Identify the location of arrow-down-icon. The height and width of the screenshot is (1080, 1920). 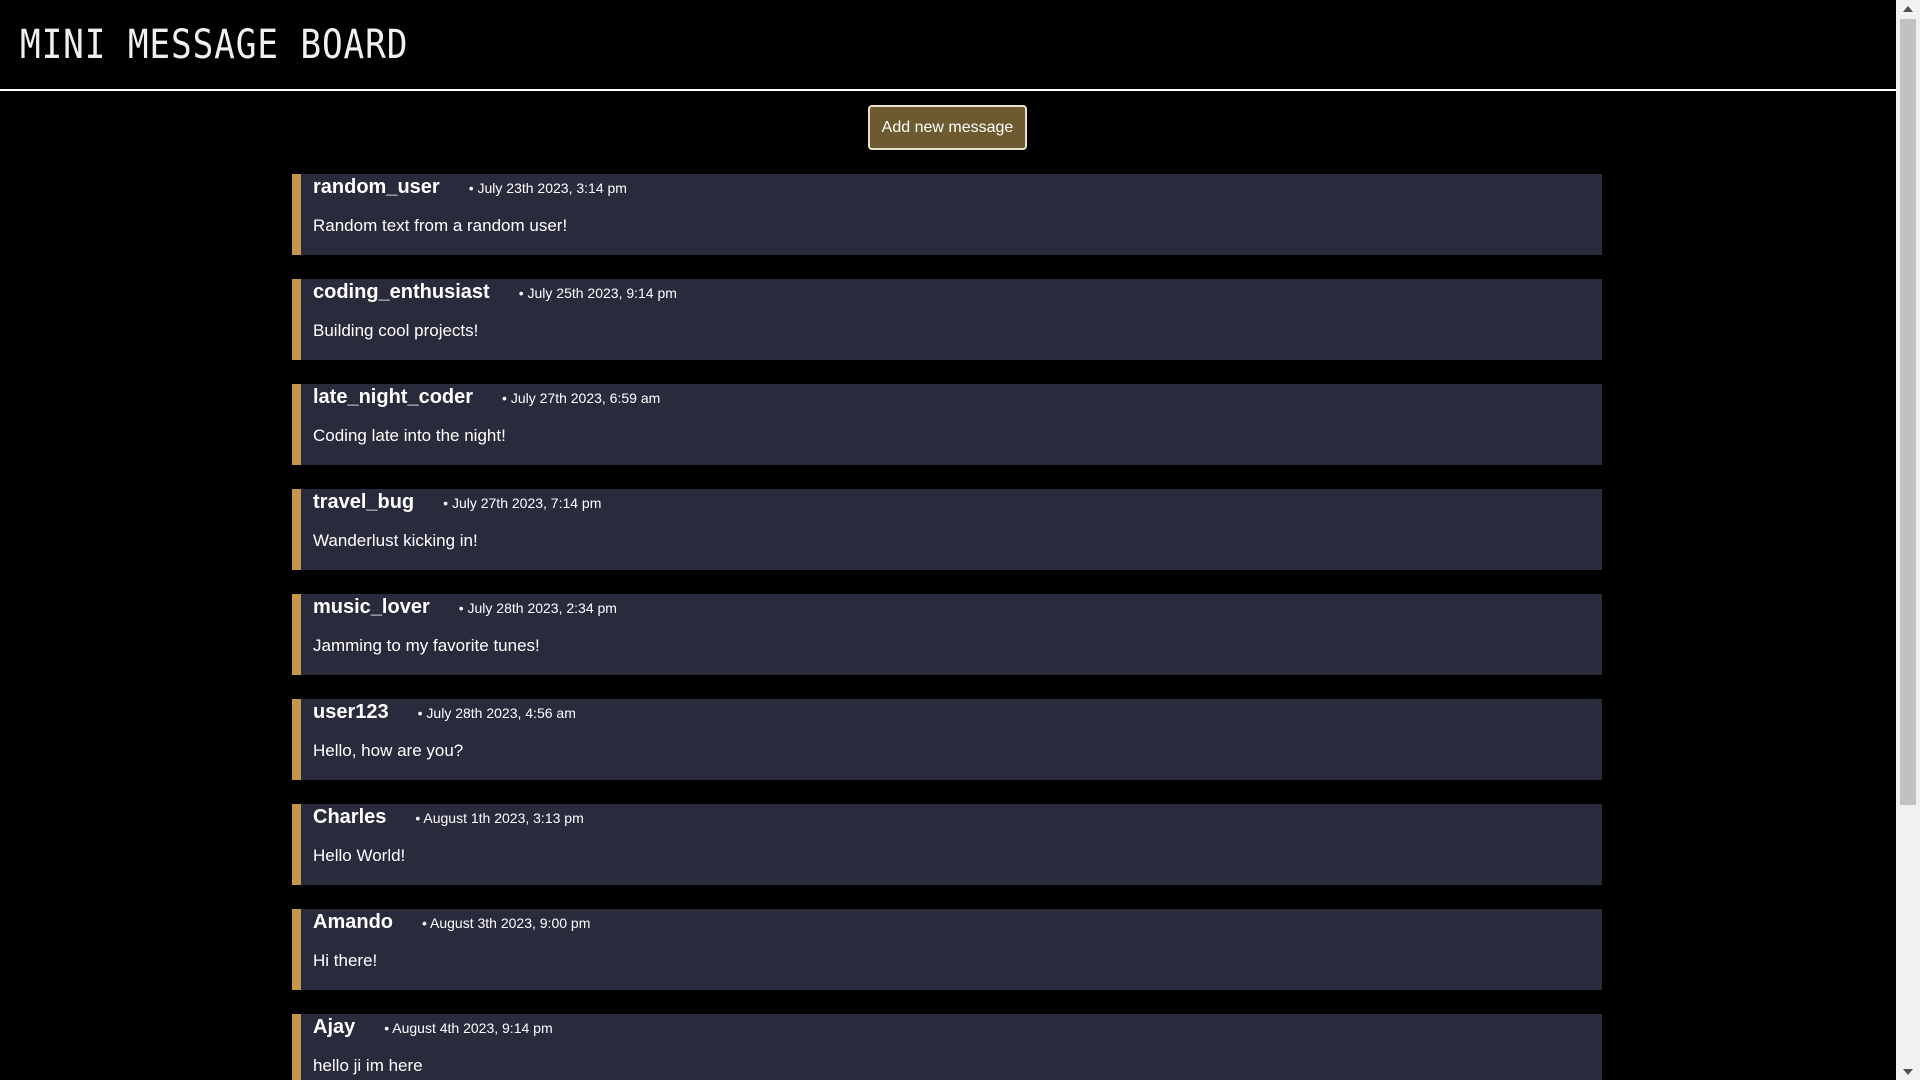
(1908, 1071).